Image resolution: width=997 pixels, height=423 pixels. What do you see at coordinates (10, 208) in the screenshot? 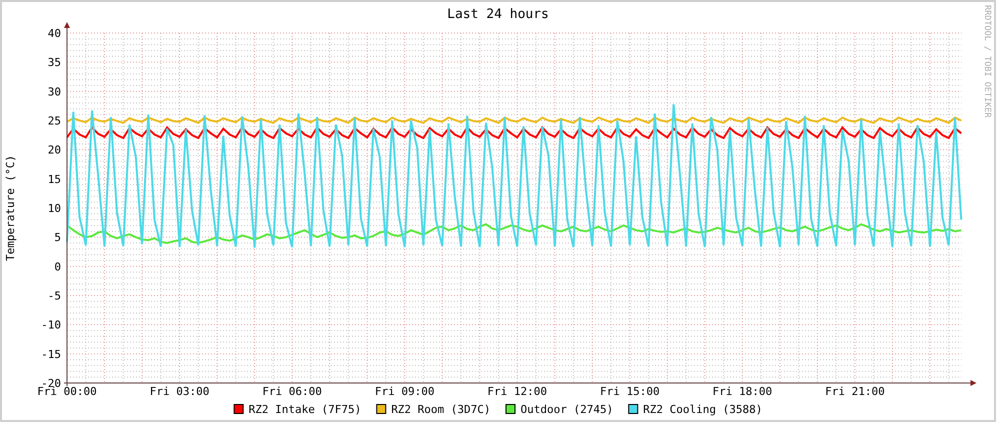
I see `y-axis-title: Temperature (°C)` at bounding box center [10, 208].